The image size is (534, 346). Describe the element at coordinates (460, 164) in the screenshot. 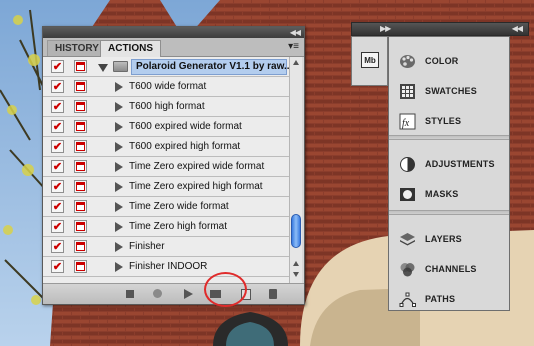

I see `panel-label: ADJUSTMENTS` at that location.